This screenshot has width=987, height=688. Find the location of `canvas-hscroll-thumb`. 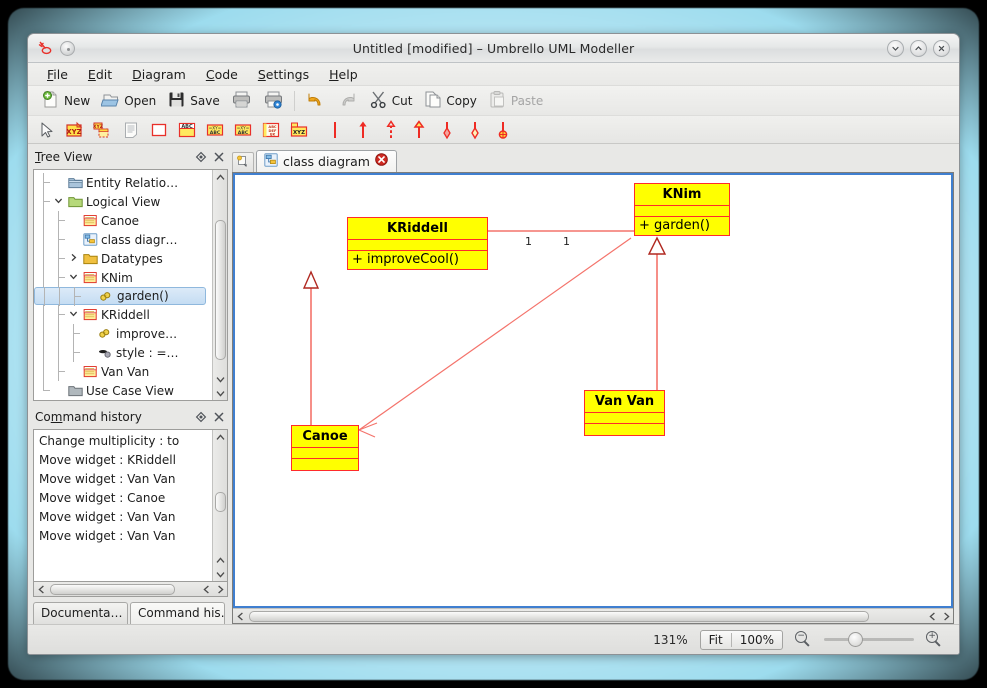

canvas-hscroll-thumb is located at coordinates (559, 616).